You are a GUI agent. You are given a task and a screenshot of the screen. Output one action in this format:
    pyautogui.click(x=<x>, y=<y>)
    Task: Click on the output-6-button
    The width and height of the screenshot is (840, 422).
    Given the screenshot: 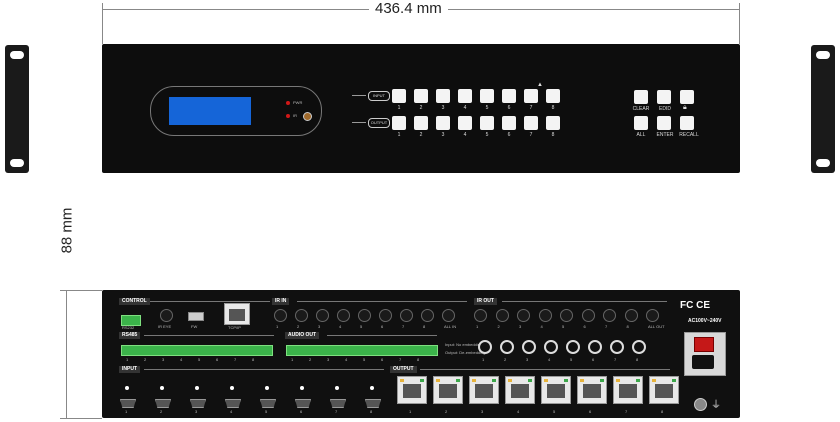 What is the action you would take?
    pyautogui.click(x=509, y=123)
    